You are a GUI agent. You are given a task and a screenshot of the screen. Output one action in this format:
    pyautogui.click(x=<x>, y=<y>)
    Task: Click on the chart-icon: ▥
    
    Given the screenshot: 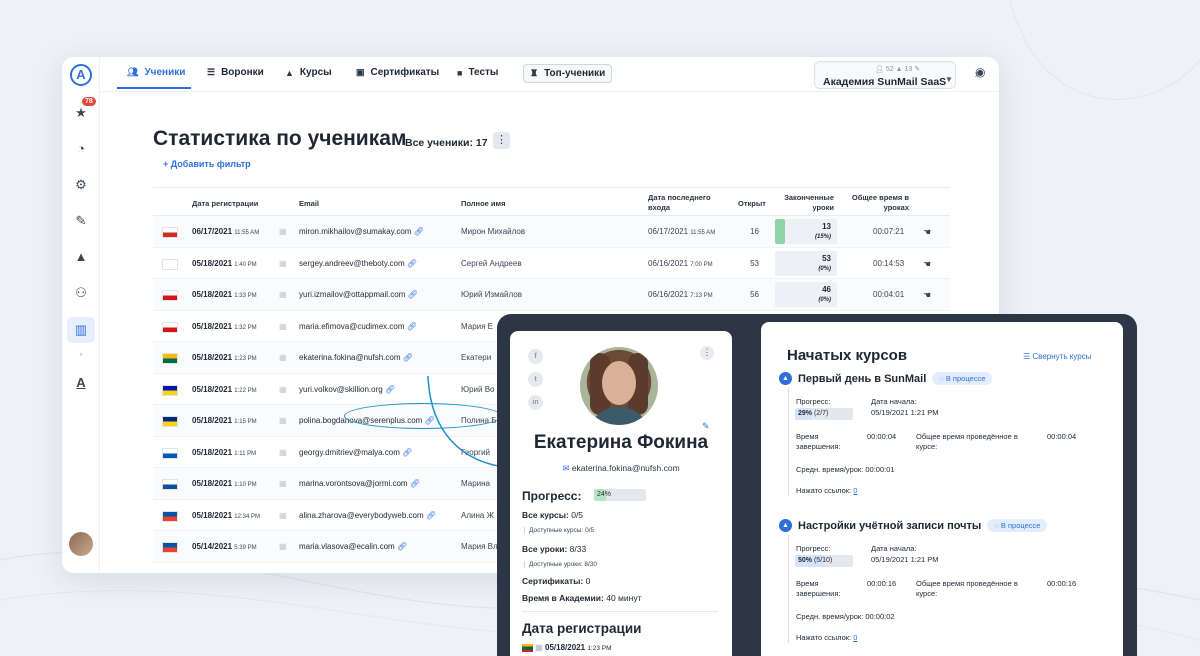 What is the action you would take?
    pyautogui.click(x=81, y=330)
    